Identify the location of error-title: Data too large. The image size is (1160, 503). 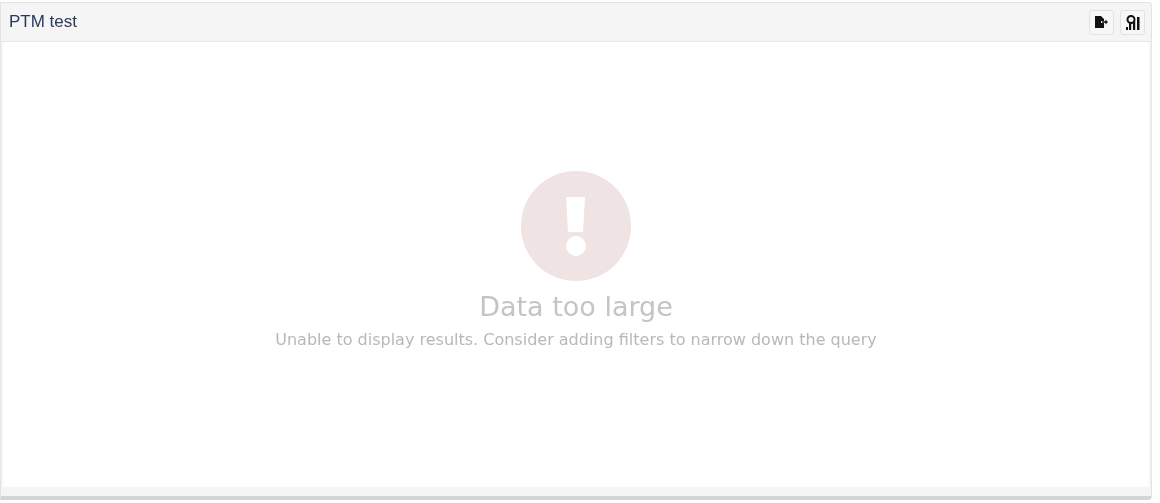
(576, 306).